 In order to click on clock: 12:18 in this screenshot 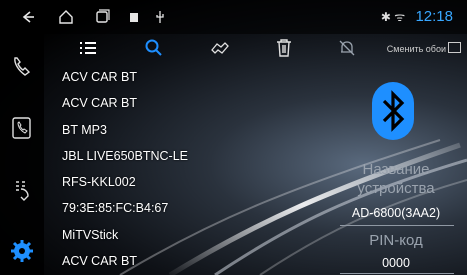, I will do `click(434, 16)`.